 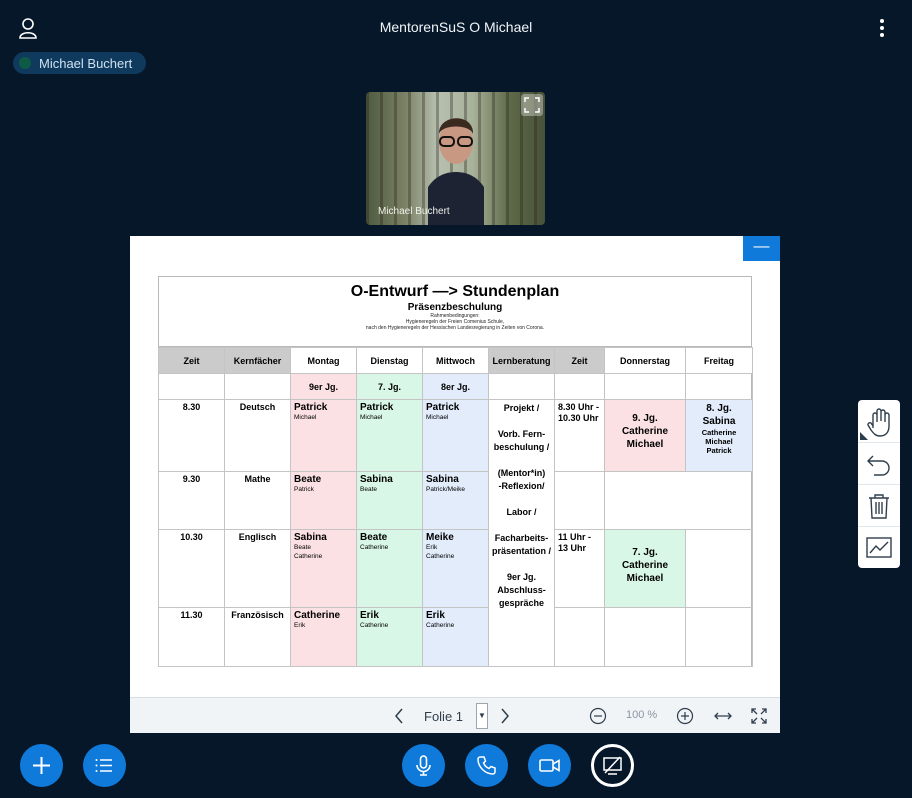 What do you see at coordinates (759, 716) in the screenshot?
I see `fullscreen-icon` at bounding box center [759, 716].